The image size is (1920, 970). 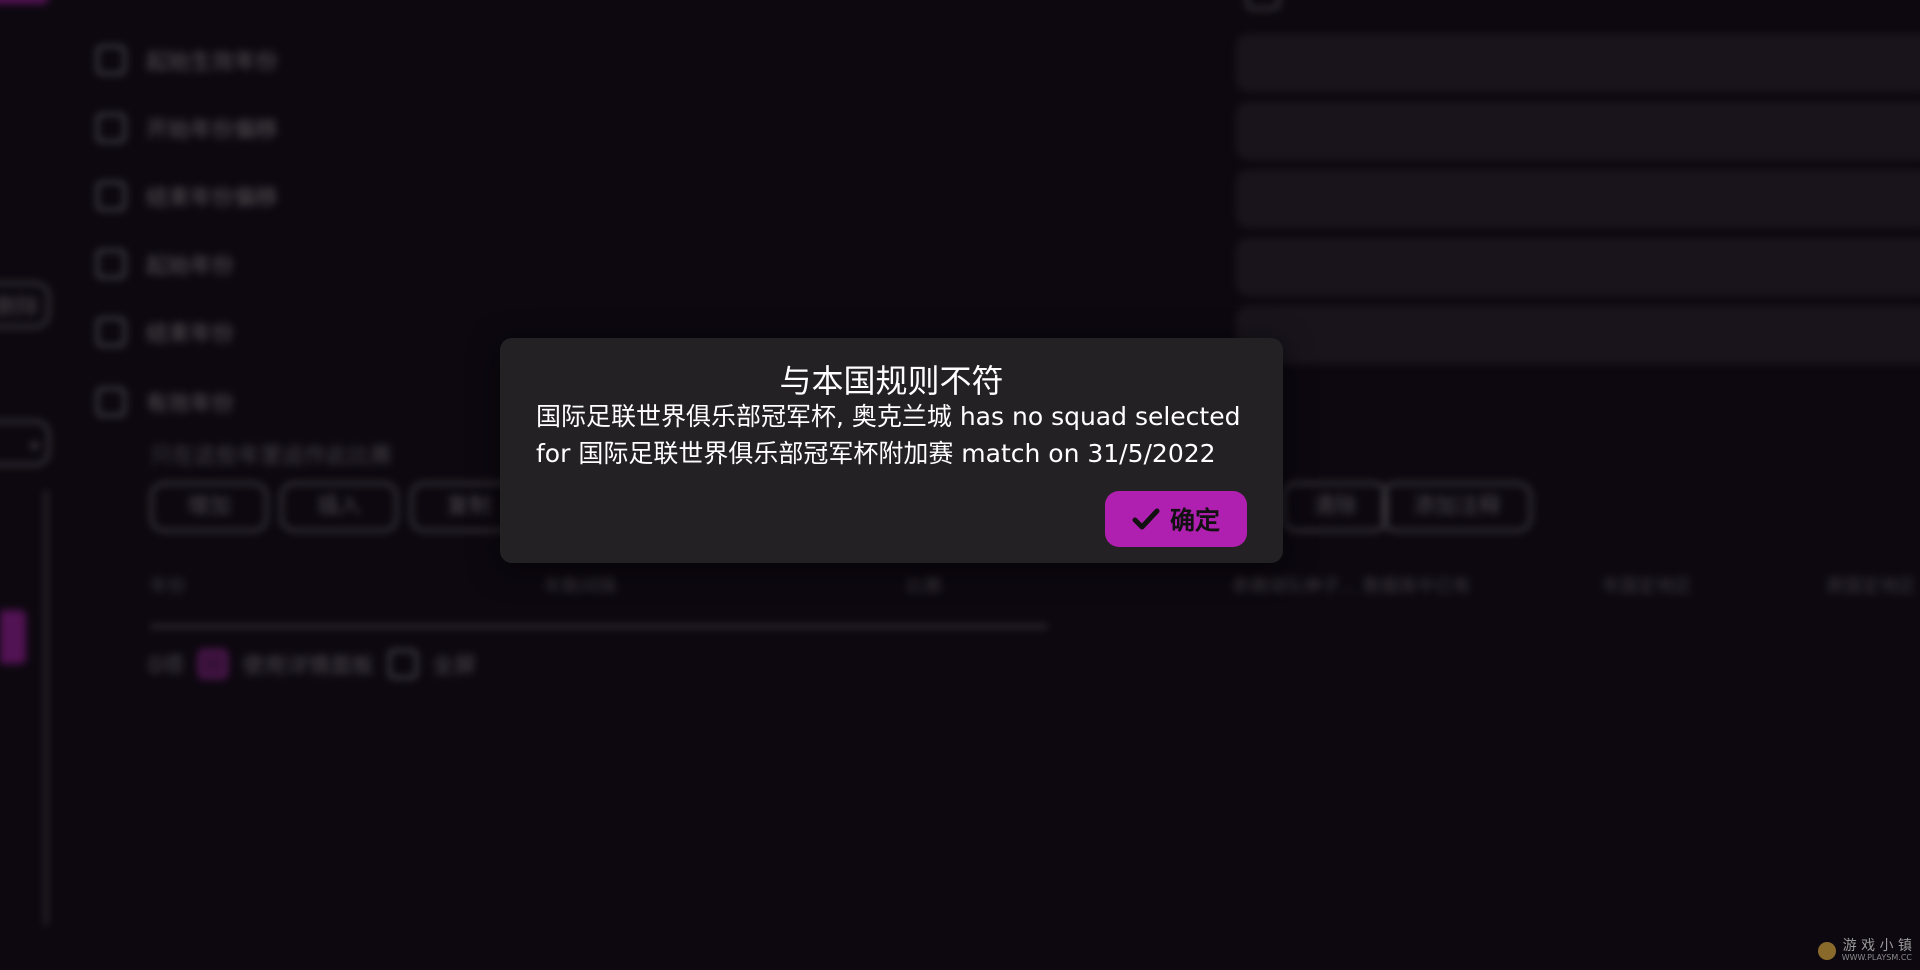 I want to click on clear-button: 清除, so click(x=1335, y=507).